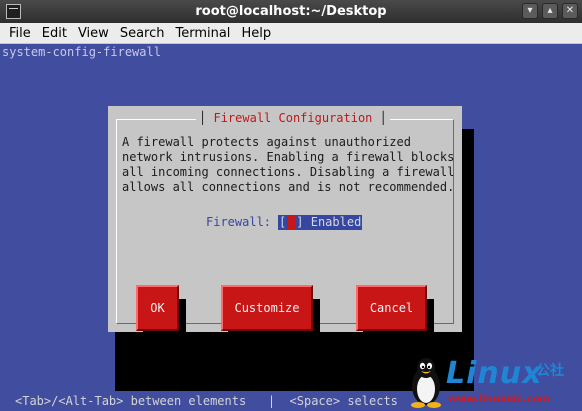 The height and width of the screenshot is (411, 582). I want to click on firewall-row: Firewall: [ ] Enabled, so click(284, 222).